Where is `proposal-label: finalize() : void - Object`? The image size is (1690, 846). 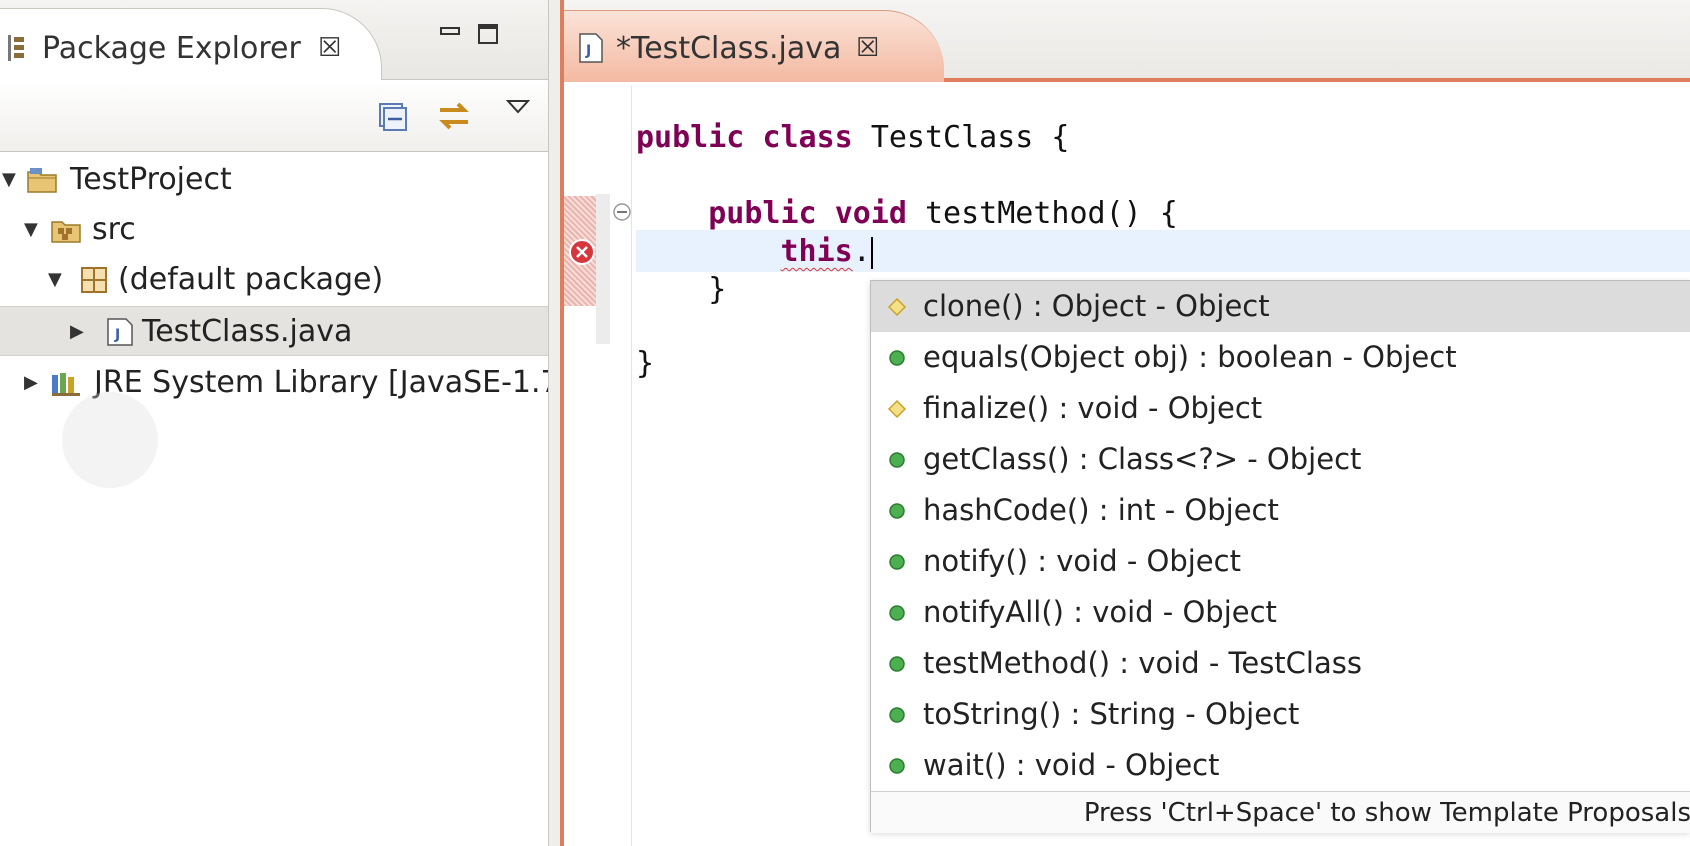 proposal-label: finalize() : void - Object is located at coordinates (1093, 408).